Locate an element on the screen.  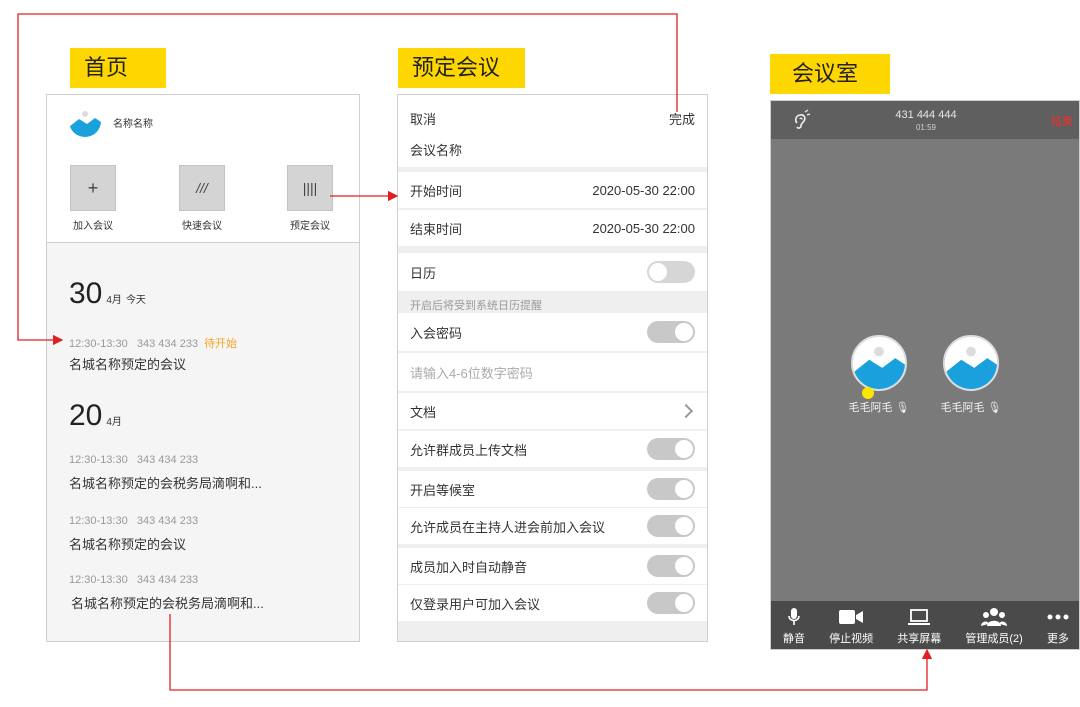
schedule-meeting-action: |||| 预定会议 is located at coordinates (310, 198).